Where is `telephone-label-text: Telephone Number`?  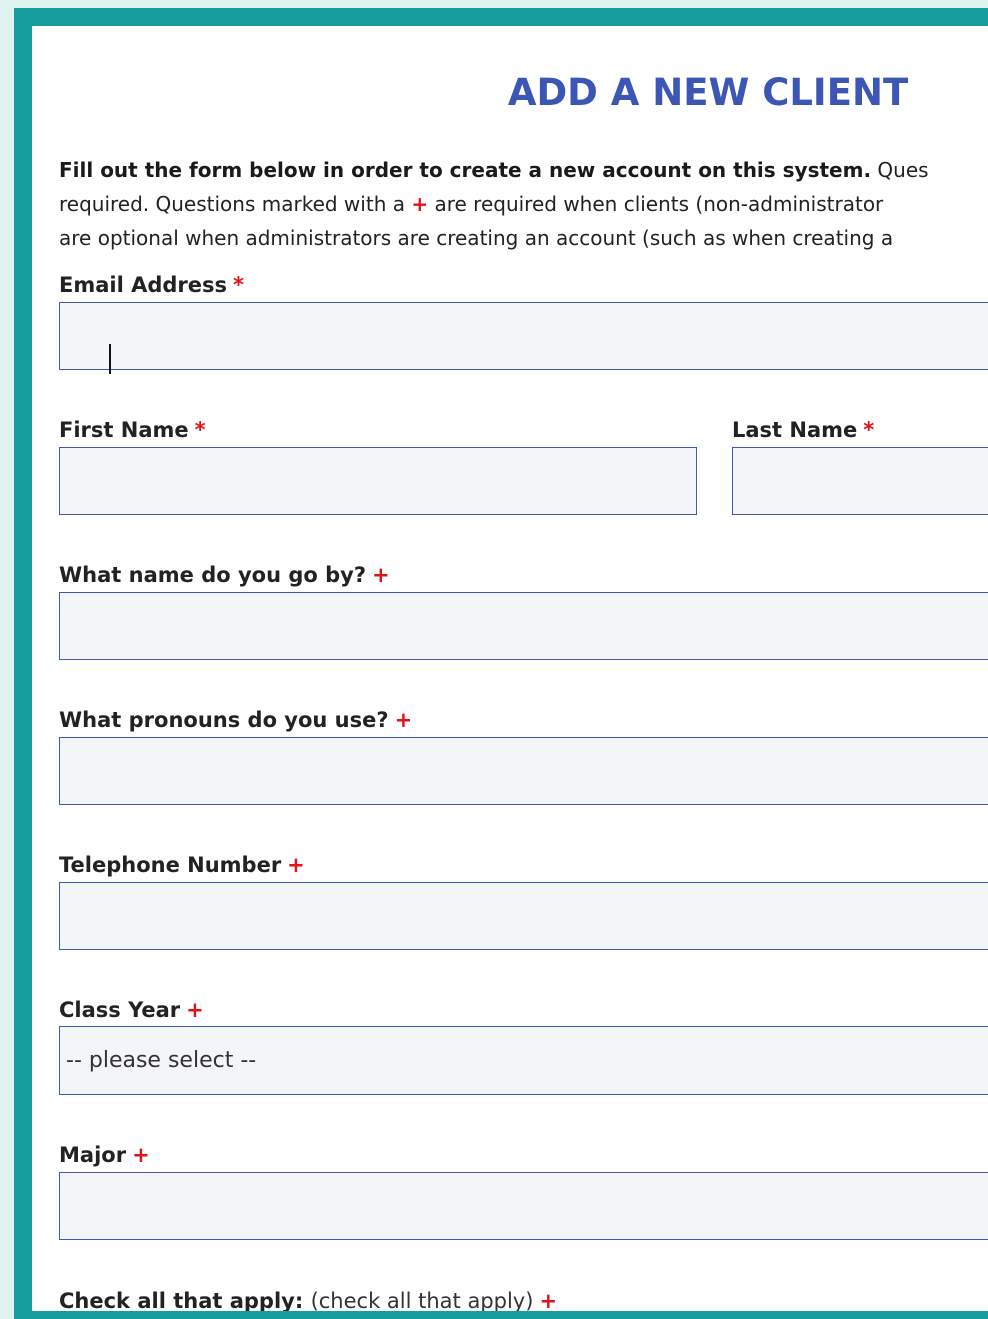
telephone-label-text: Telephone Number is located at coordinates (170, 865).